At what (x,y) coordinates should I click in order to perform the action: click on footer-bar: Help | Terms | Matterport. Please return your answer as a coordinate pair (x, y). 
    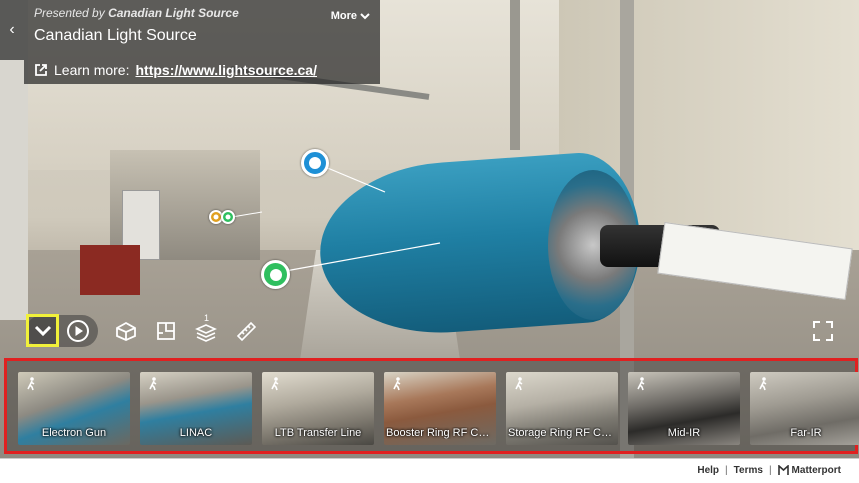
    Looking at the image, I should click on (429, 470).